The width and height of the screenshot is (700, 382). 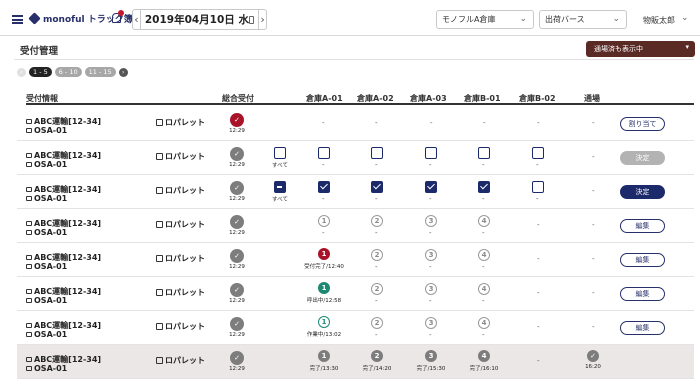 What do you see at coordinates (21, 72) in the screenshot?
I see `prev-page-icon: ‹` at bounding box center [21, 72].